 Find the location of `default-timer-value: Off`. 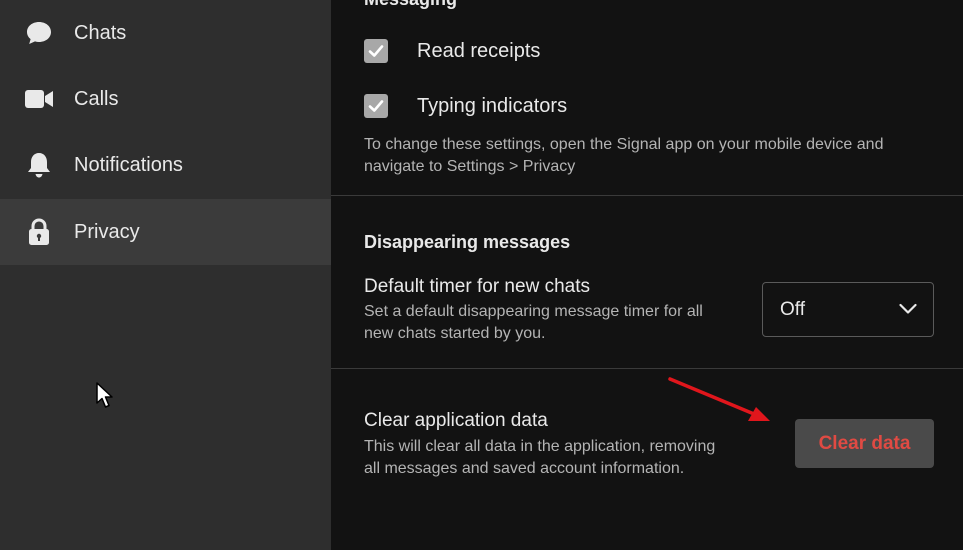

default-timer-value: Off is located at coordinates (792, 309).